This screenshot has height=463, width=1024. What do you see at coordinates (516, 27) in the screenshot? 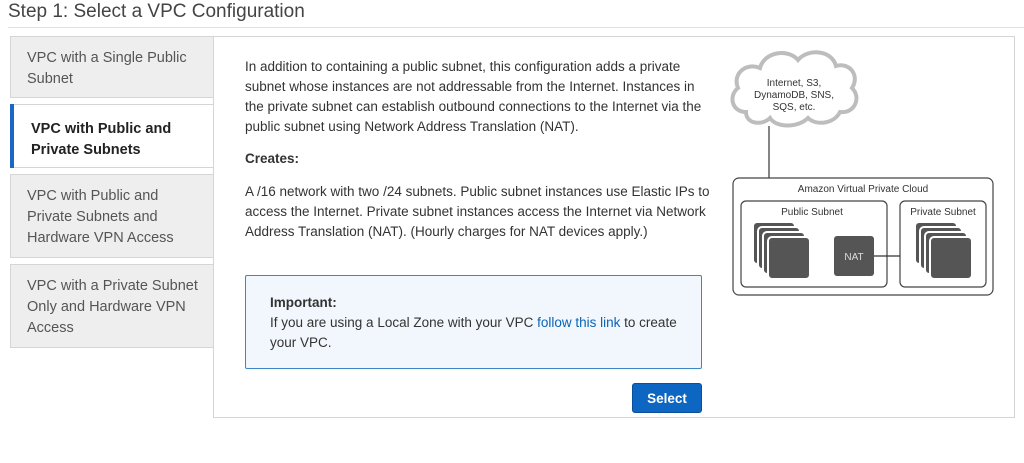
I see `title-divider` at bounding box center [516, 27].